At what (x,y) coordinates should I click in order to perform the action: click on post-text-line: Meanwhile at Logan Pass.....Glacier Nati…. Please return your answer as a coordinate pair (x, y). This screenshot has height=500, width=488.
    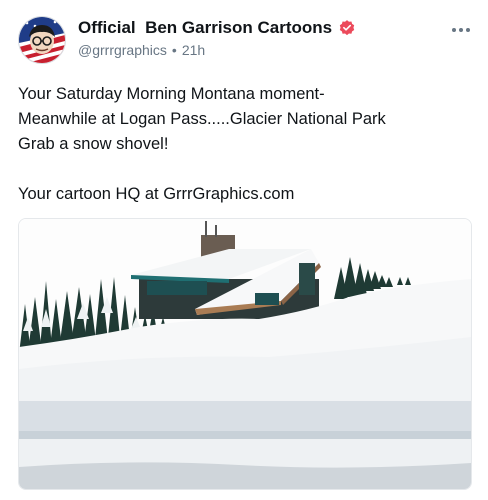
    Looking at the image, I should click on (202, 119).